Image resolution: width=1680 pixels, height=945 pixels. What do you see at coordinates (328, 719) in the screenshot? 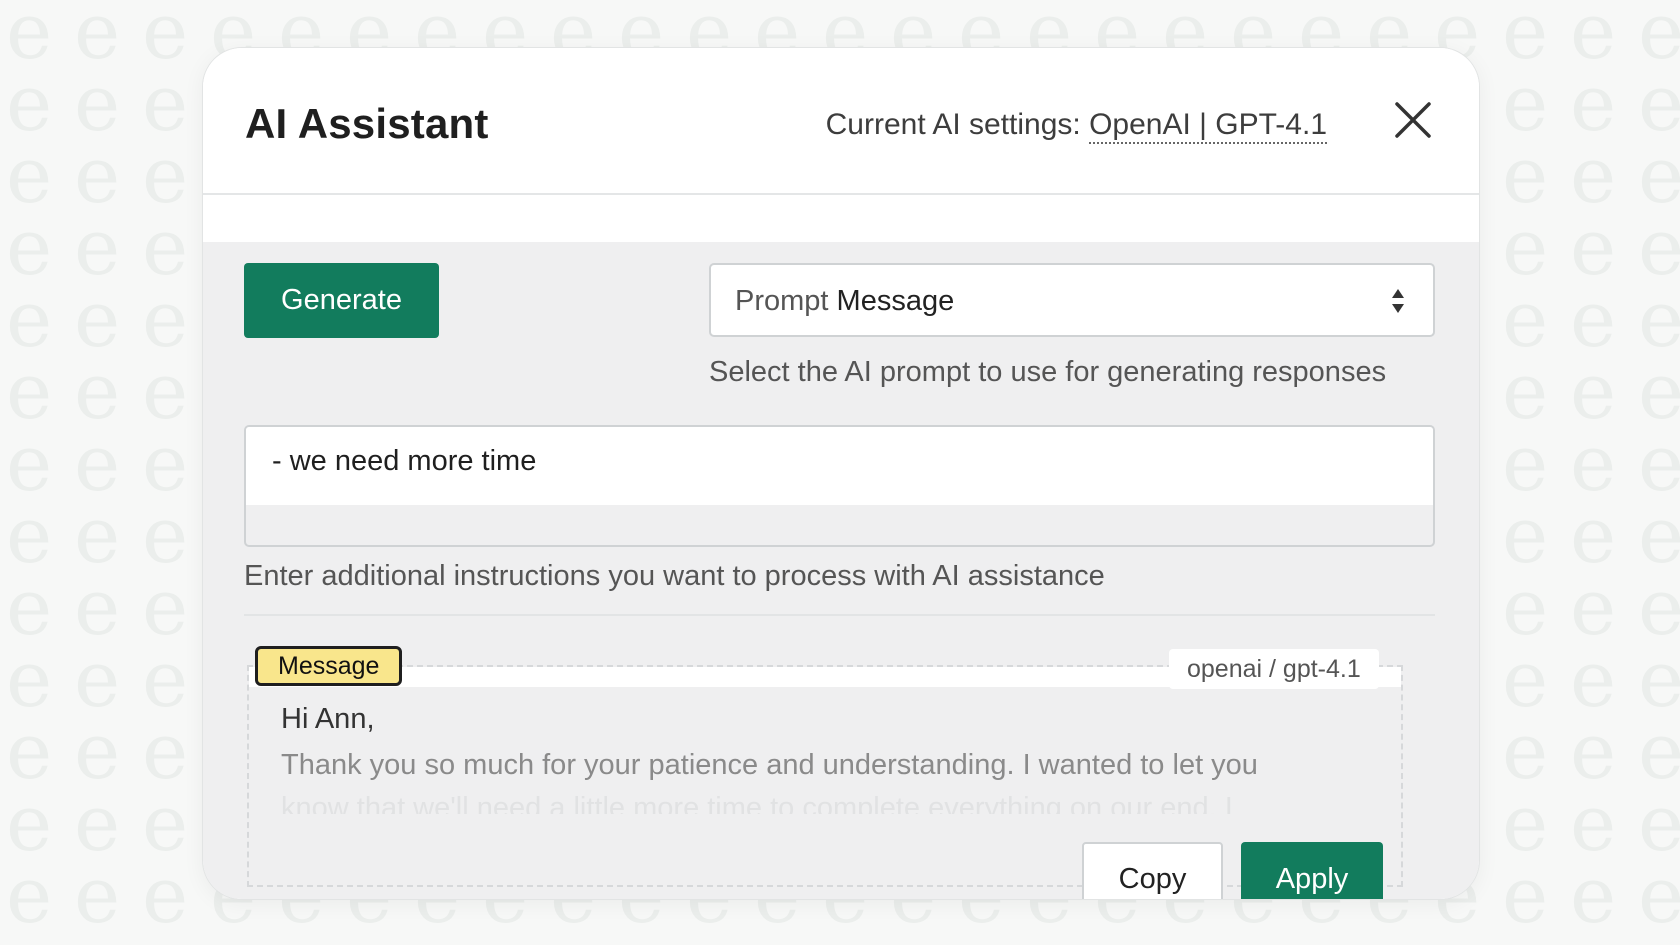
I see `result-greeting: Hi Ann,` at bounding box center [328, 719].